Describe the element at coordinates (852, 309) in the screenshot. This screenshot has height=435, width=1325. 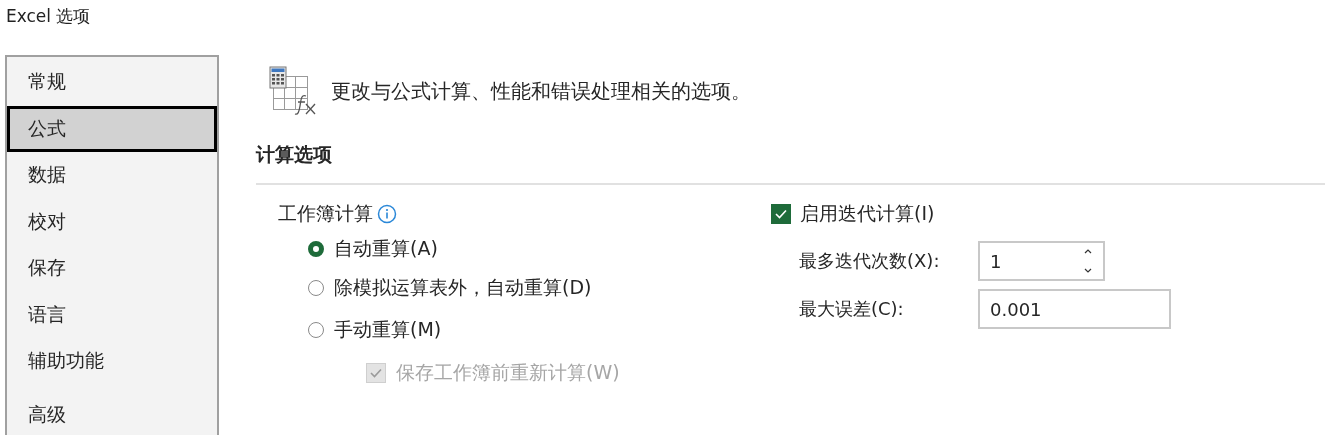
I see `field-label: 最大误差(C):` at that location.